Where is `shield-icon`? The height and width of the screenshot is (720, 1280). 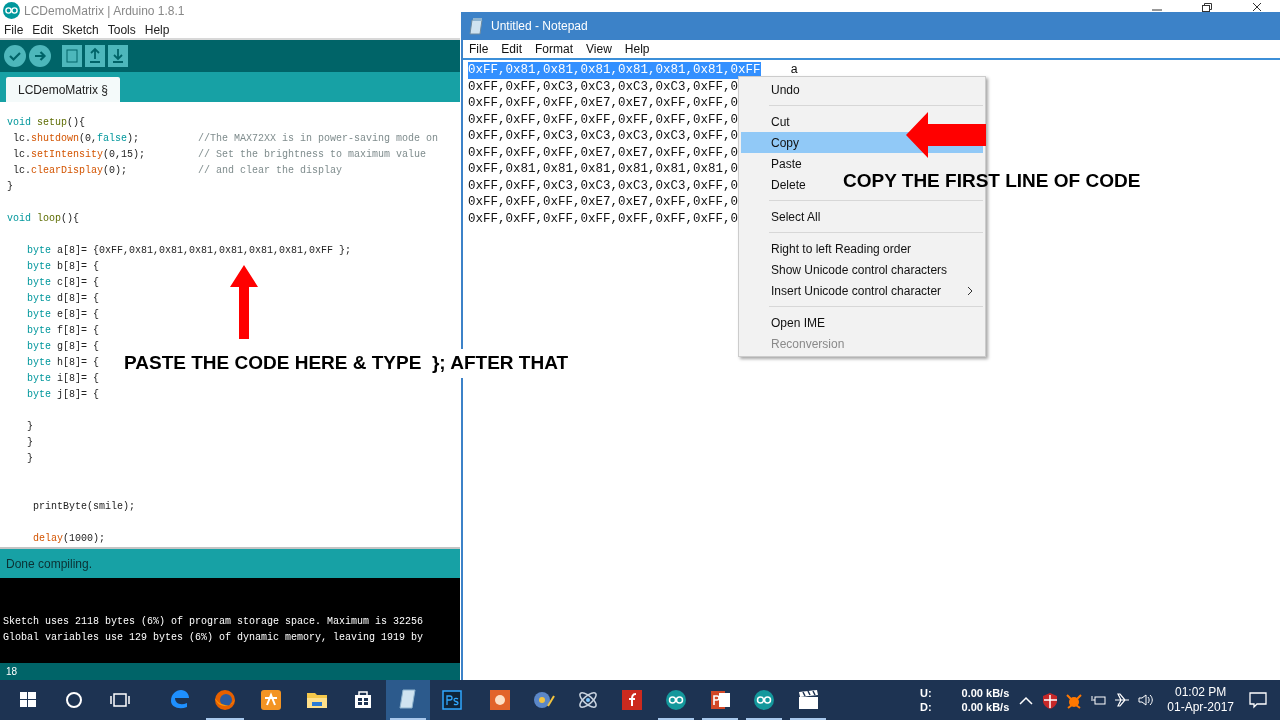 shield-icon is located at coordinates (1050, 700).